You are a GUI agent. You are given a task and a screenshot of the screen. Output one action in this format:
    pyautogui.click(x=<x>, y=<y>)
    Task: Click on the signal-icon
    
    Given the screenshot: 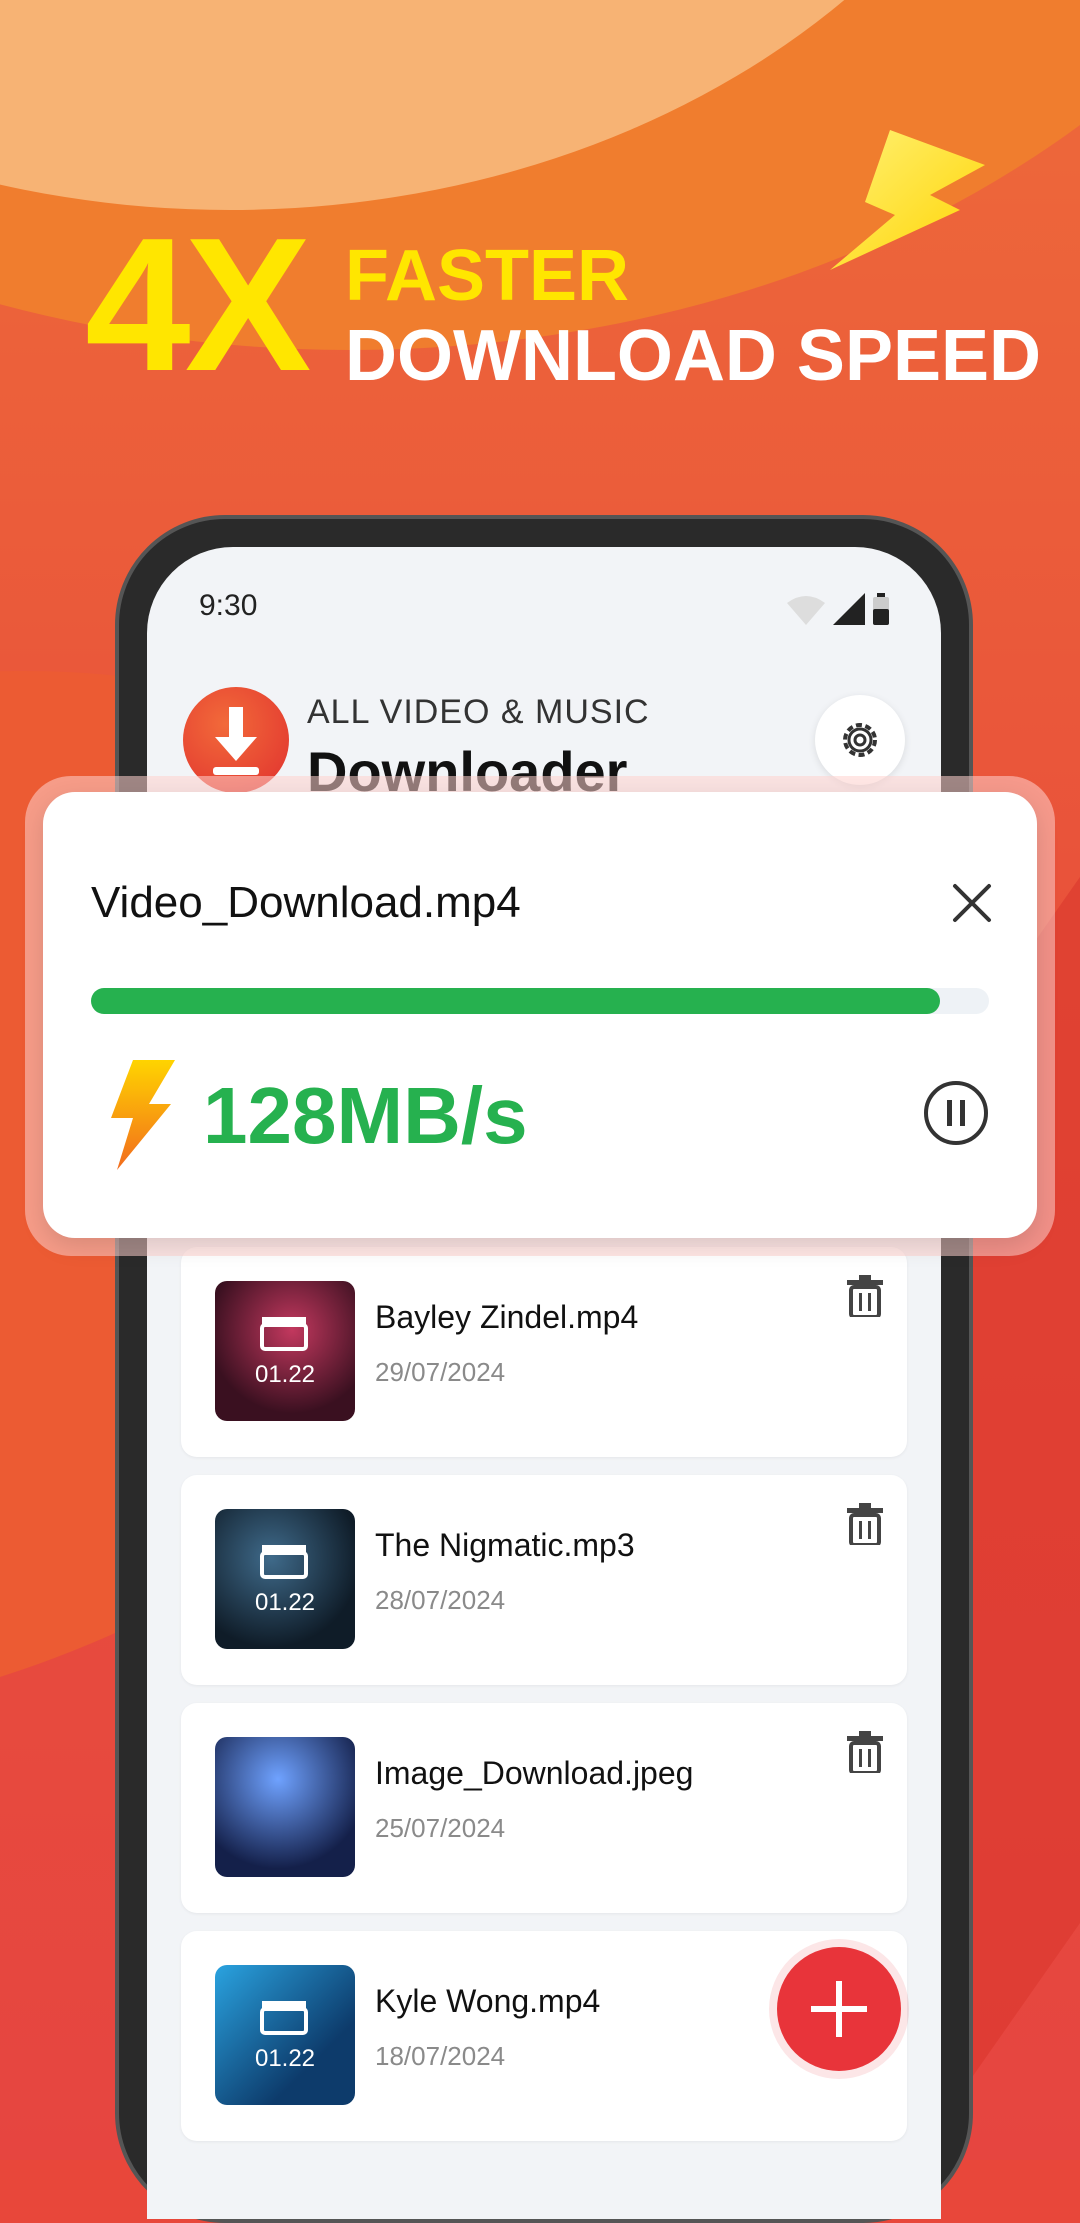 What is the action you would take?
    pyautogui.click(x=849, y=609)
    